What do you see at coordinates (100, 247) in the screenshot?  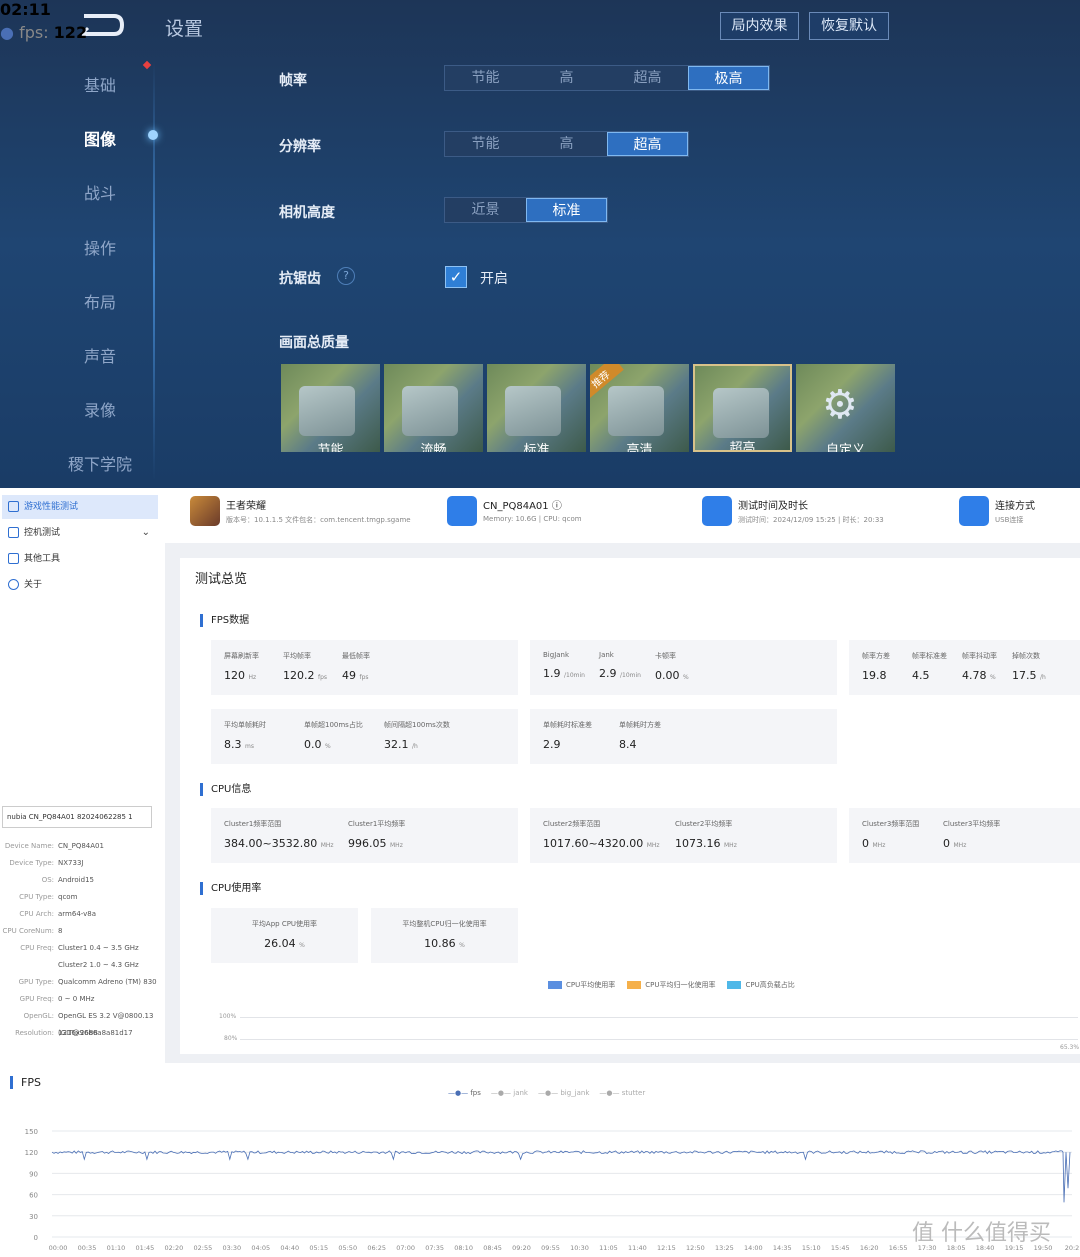 I see `nav-item-controls: 操作` at bounding box center [100, 247].